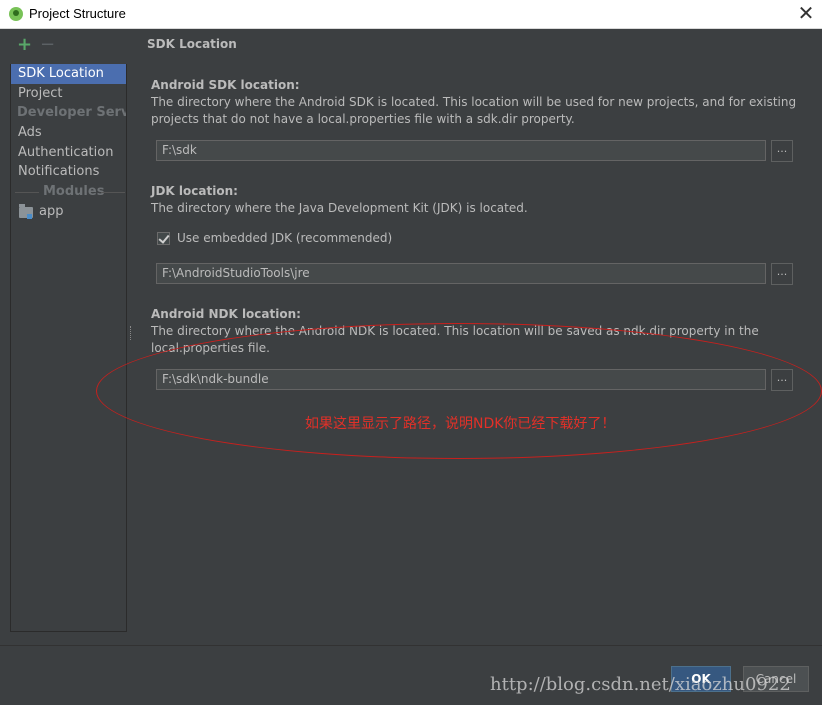 This screenshot has width=822, height=705. Describe the element at coordinates (16, 14) in the screenshot. I see `android-studio-icon` at that location.